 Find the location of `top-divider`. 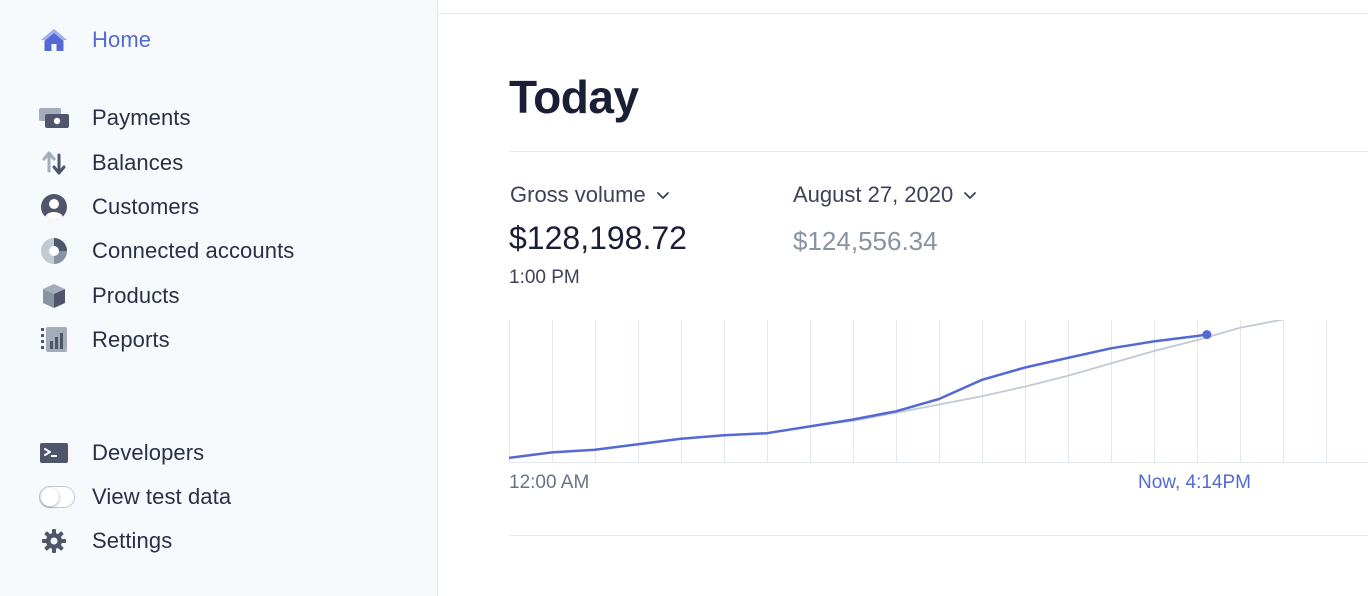

top-divider is located at coordinates (903, 13).